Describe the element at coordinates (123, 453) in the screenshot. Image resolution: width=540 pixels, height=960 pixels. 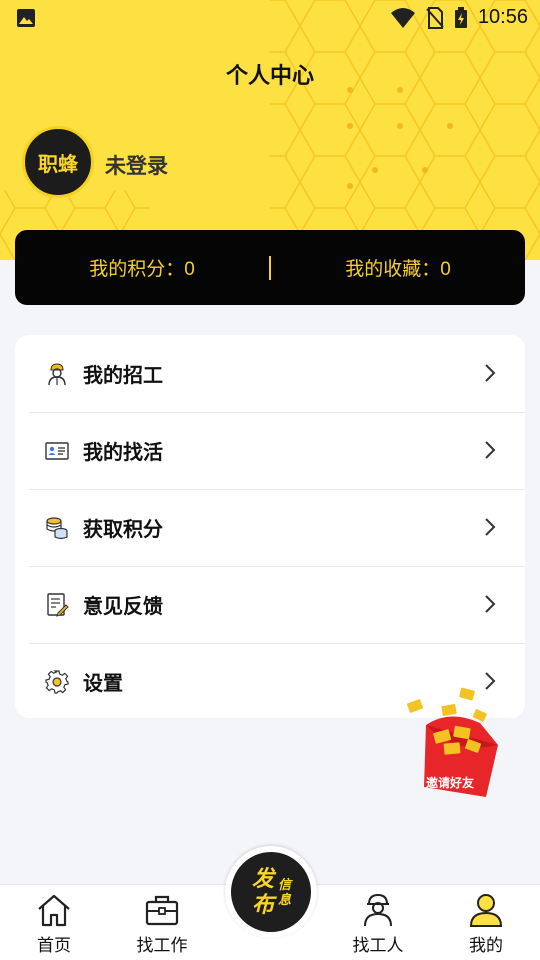
I see `menu-item-label: 我的找活` at that location.